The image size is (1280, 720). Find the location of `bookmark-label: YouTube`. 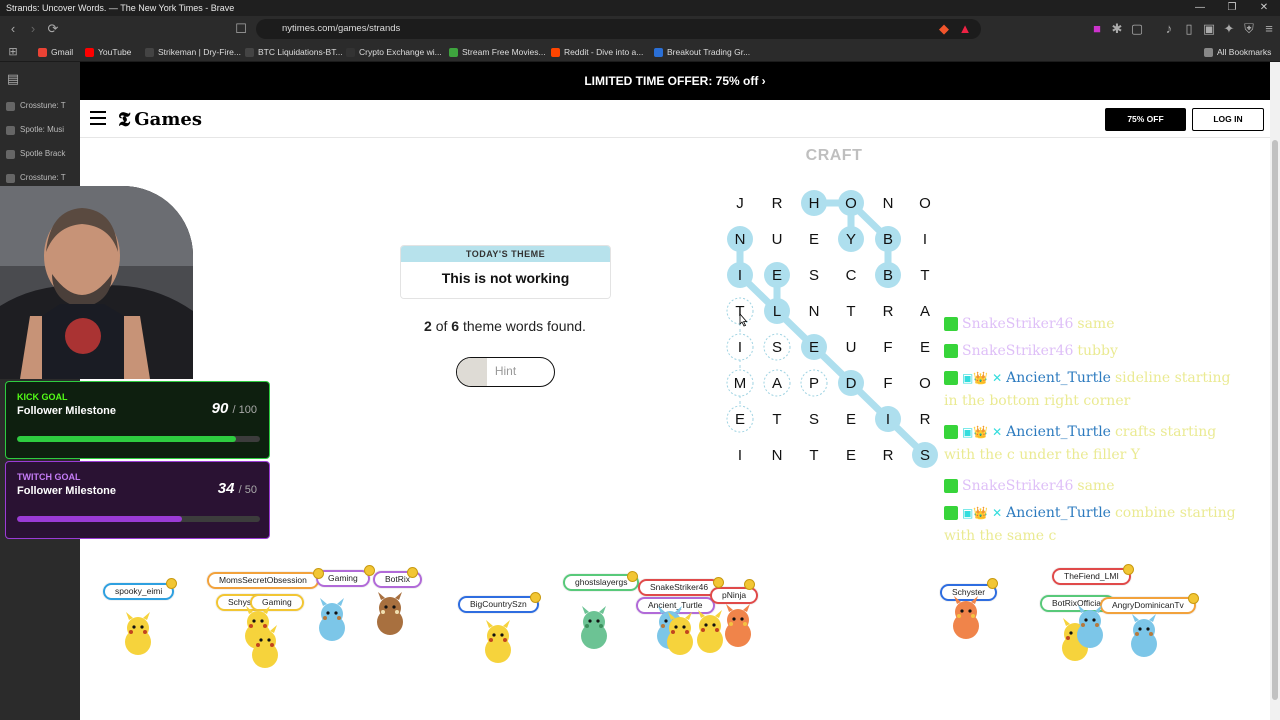

bookmark-label: YouTube is located at coordinates (115, 52).